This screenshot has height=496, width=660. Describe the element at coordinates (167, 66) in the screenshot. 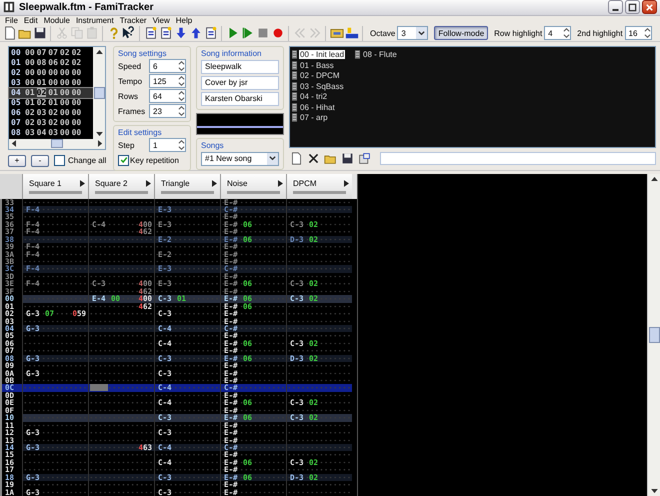

I see `number-field: 6` at that location.